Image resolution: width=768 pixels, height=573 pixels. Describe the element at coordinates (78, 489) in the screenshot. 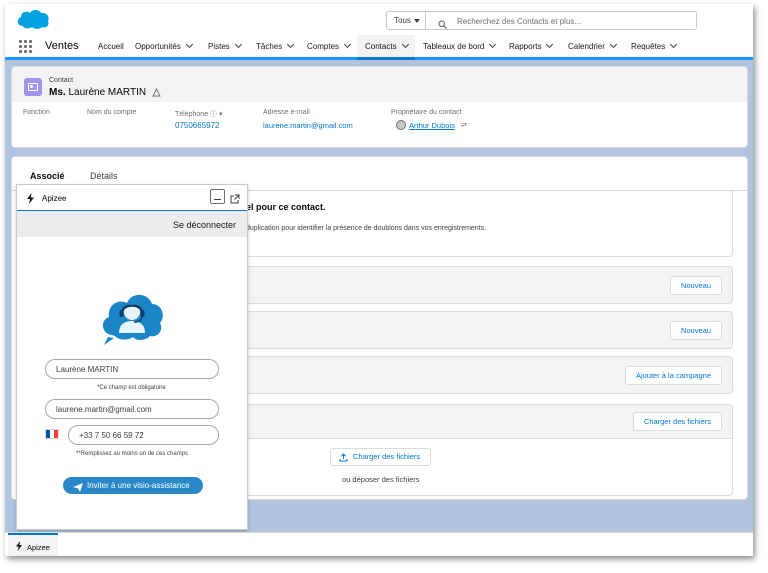

I see `paper-plane-icon` at that location.